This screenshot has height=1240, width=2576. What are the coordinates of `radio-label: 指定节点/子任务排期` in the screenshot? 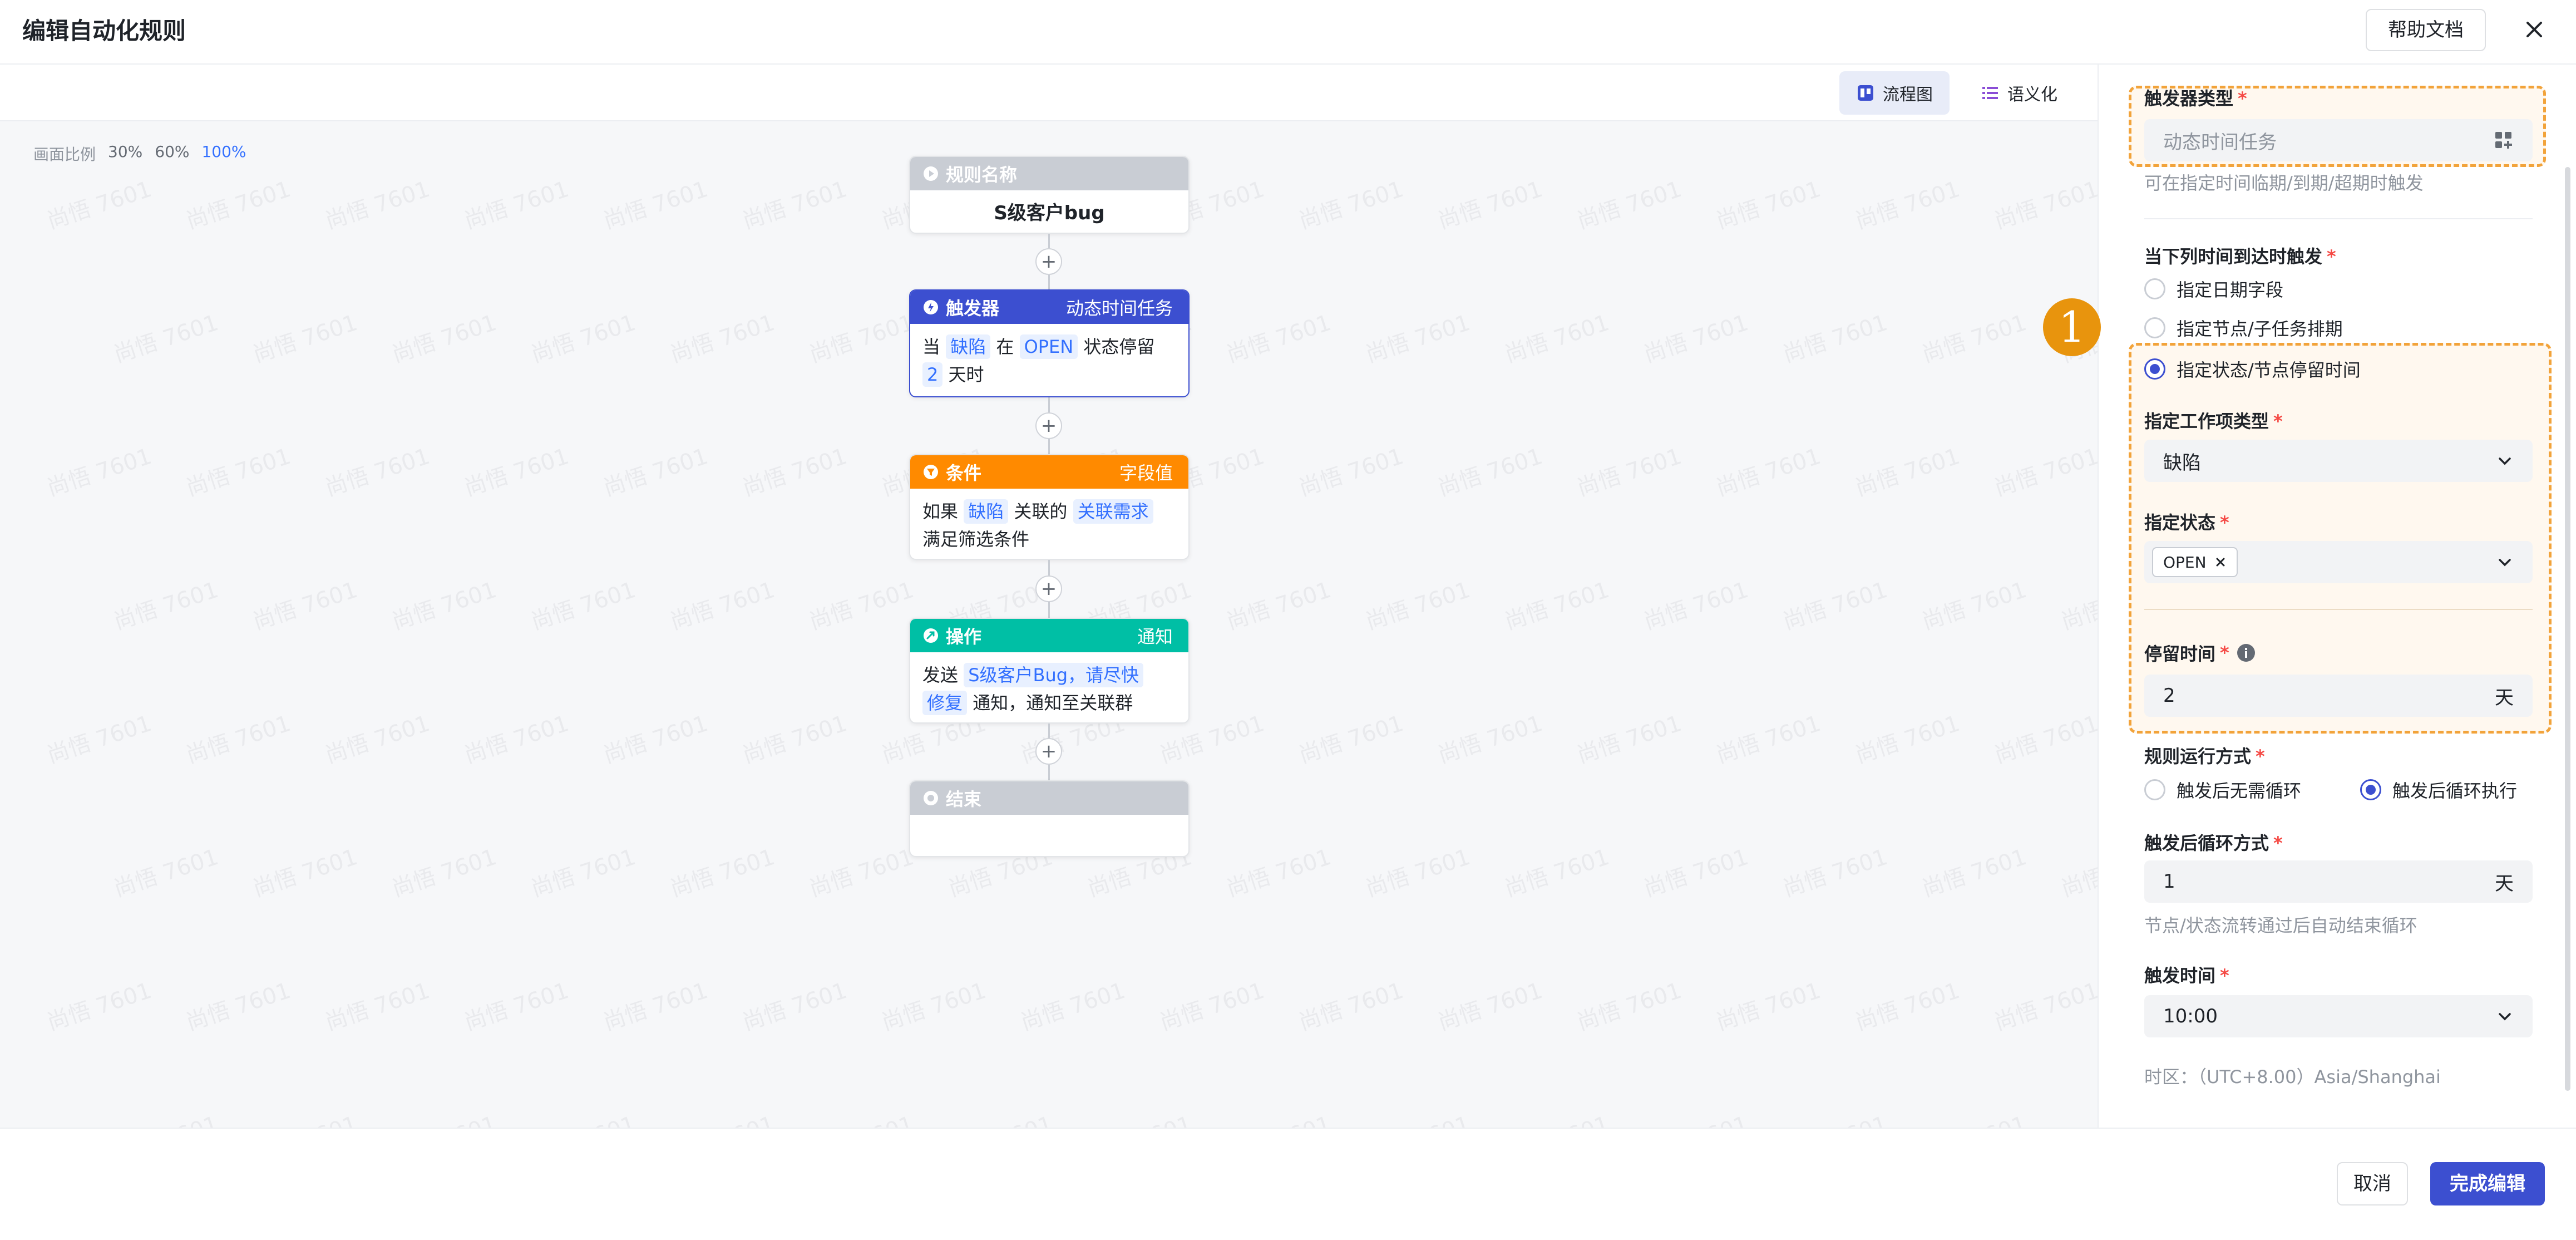 It's located at (2260, 328).